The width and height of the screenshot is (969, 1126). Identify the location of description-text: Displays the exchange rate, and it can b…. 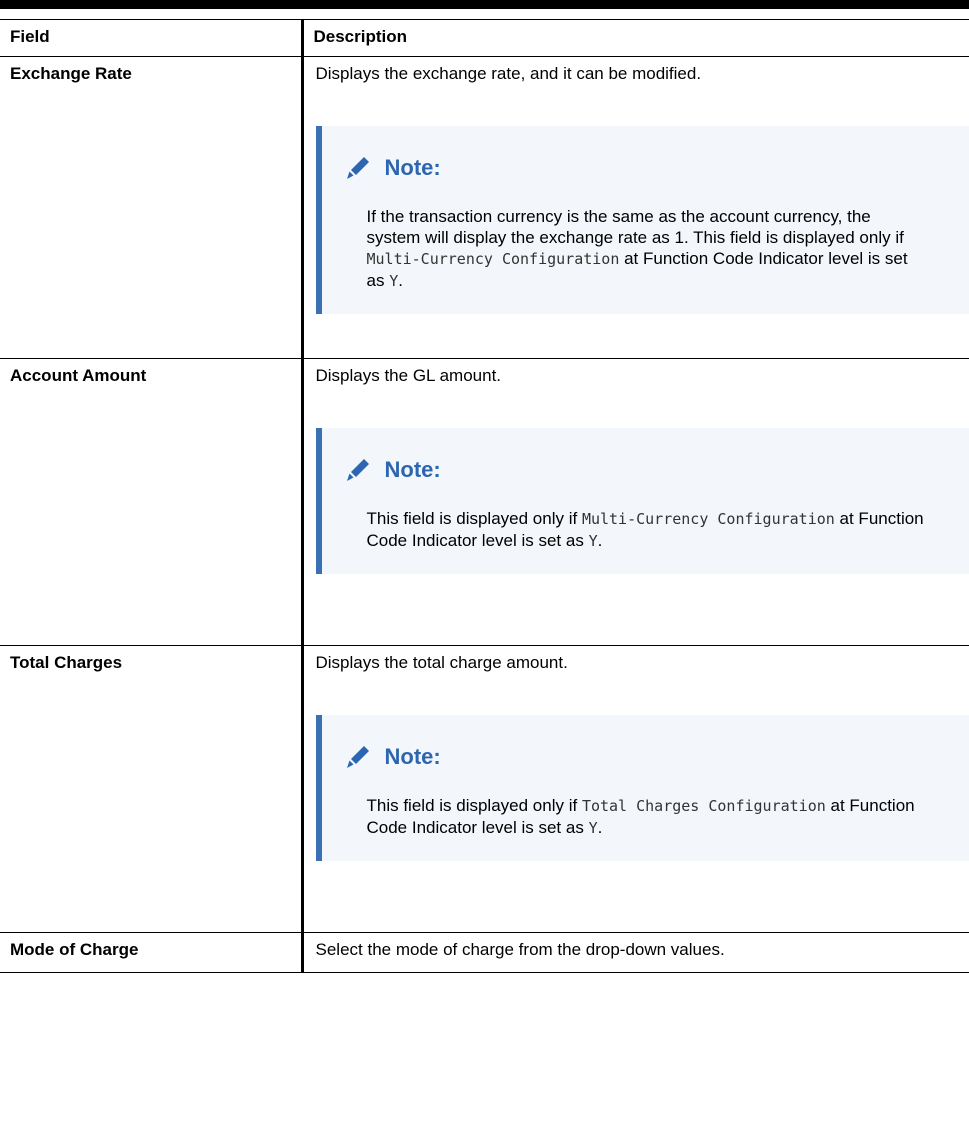
(508, 73).